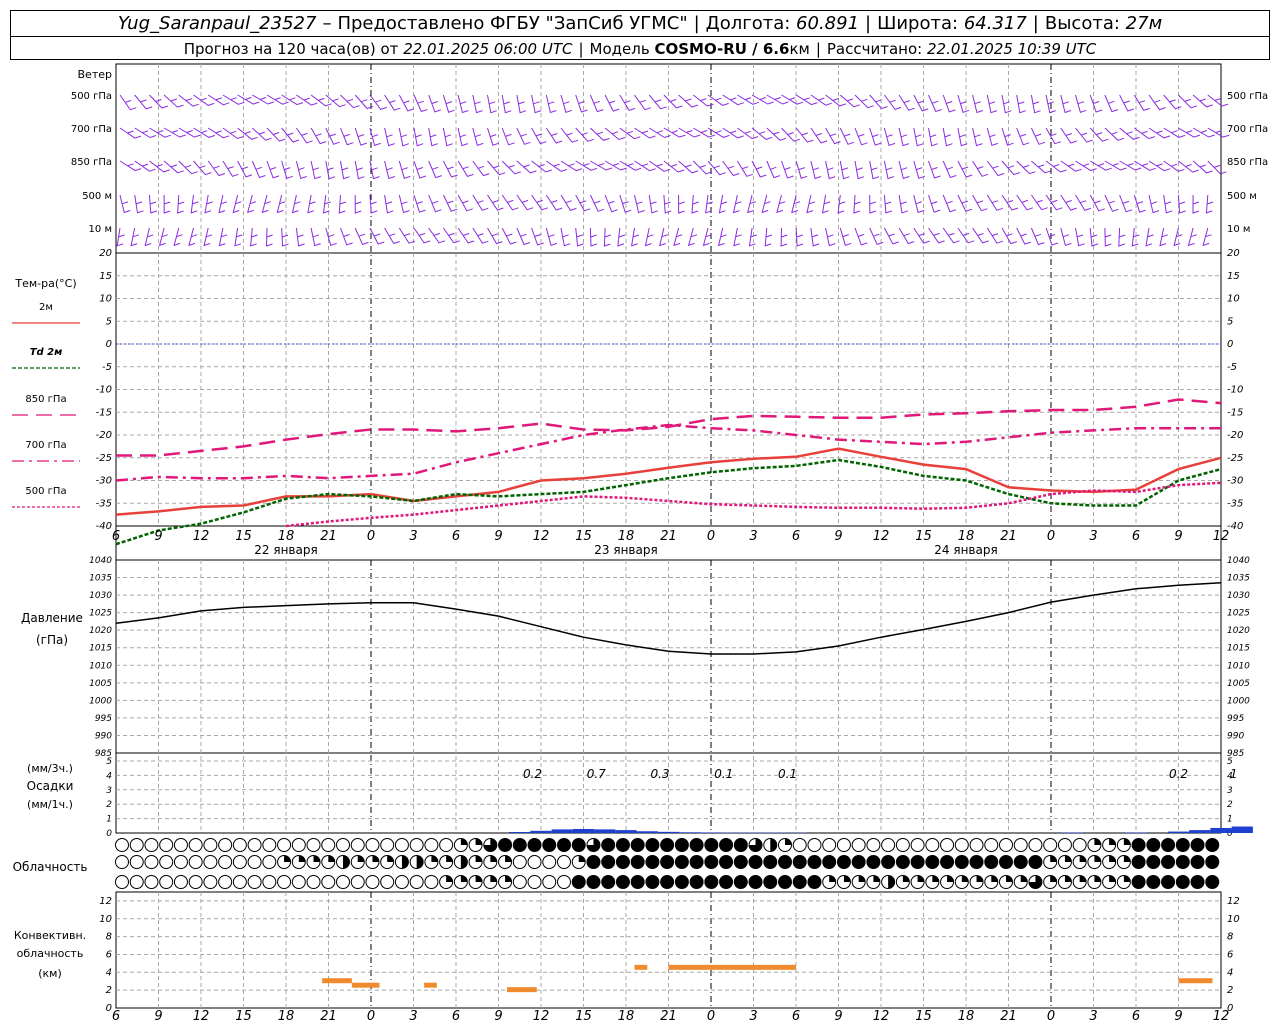  Describe the element at coordinates (105, 276) in the screenshot. I see `temp-ytick-left-1: 15` at that location.